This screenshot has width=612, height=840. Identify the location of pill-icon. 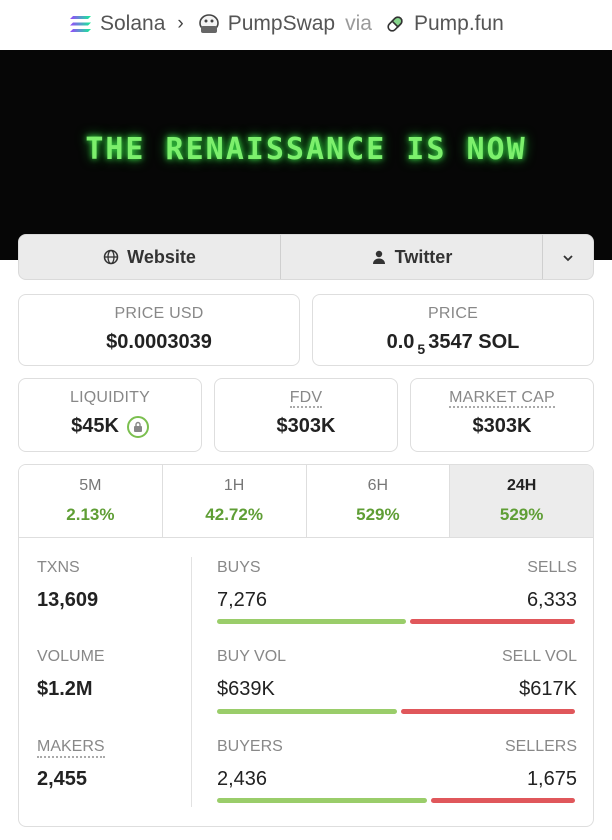
(395, 24).